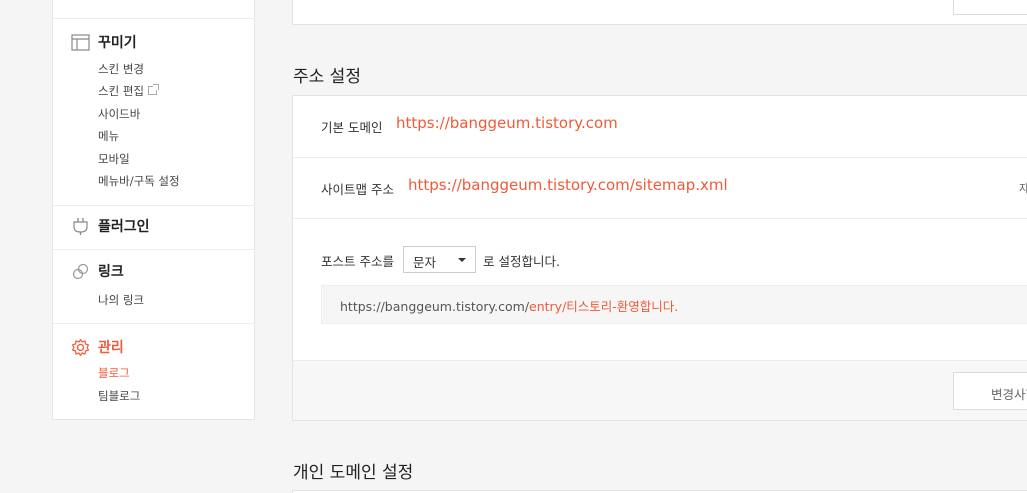  Describe the element at coordinates (604, 306) in the screenshot. I see `preview-path: entry/티스토리-환영합니다.` at that location.